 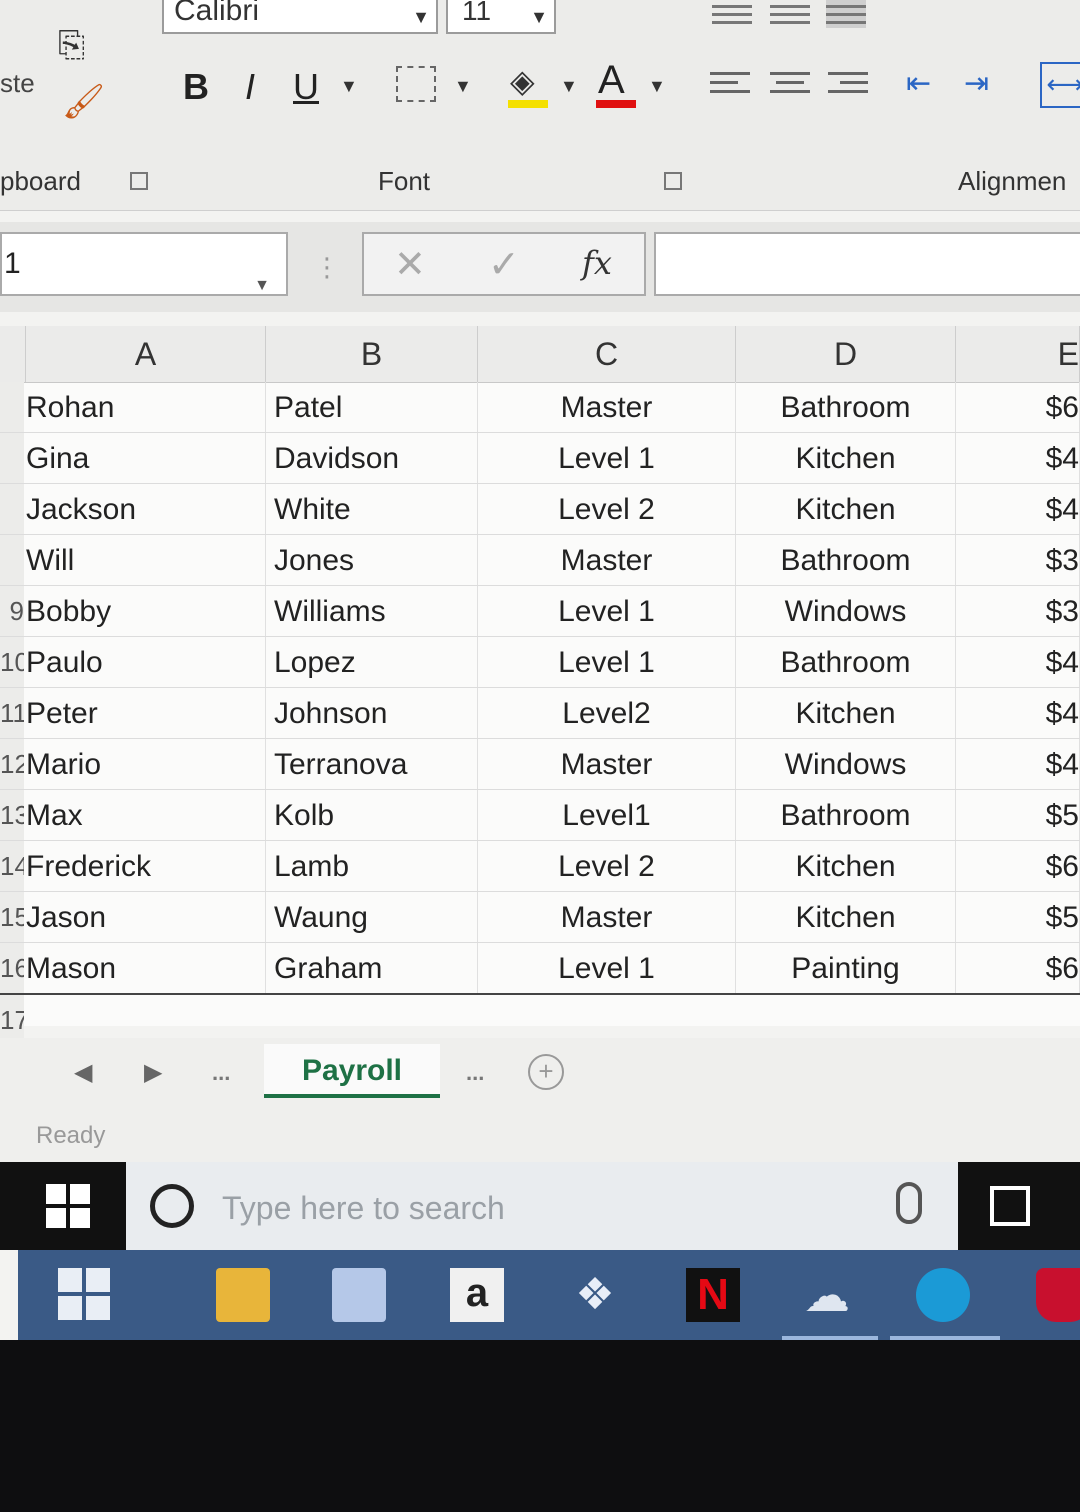 What do you see at coordinates (848, 86) in the screenshot?
I see `align-right-button` at bounding box center [848, 86].